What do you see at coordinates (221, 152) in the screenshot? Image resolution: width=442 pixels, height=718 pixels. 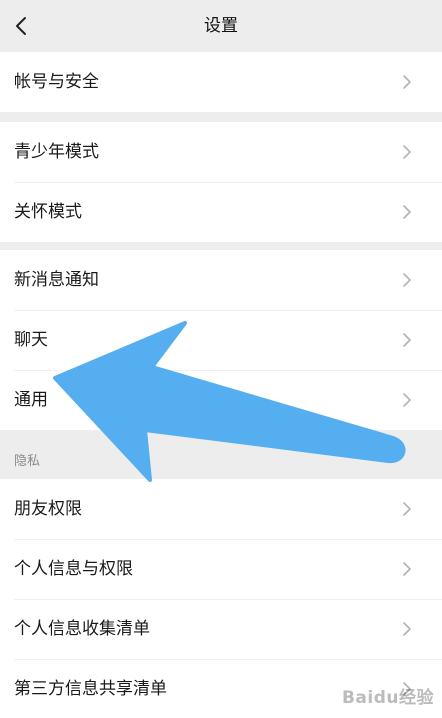 I see `settings-item-youth-mode: 青少年模式` at bounding box center [221, 152].